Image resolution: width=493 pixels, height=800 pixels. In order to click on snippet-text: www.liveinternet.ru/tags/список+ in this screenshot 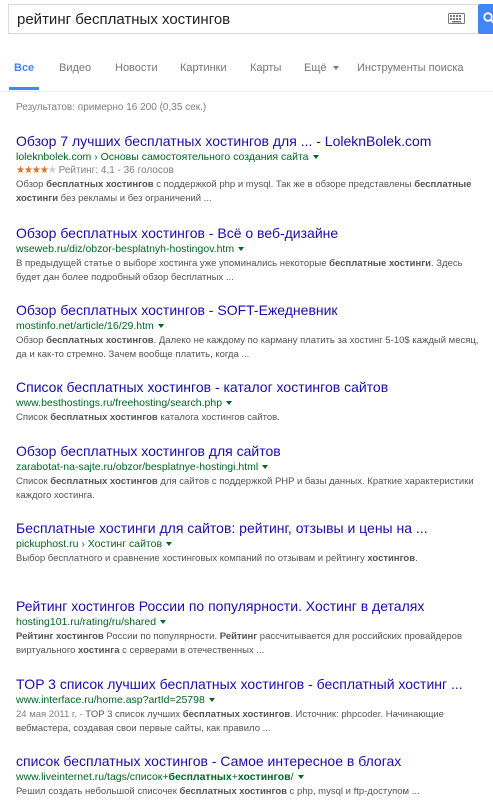, I will do `click(92, 777)`.